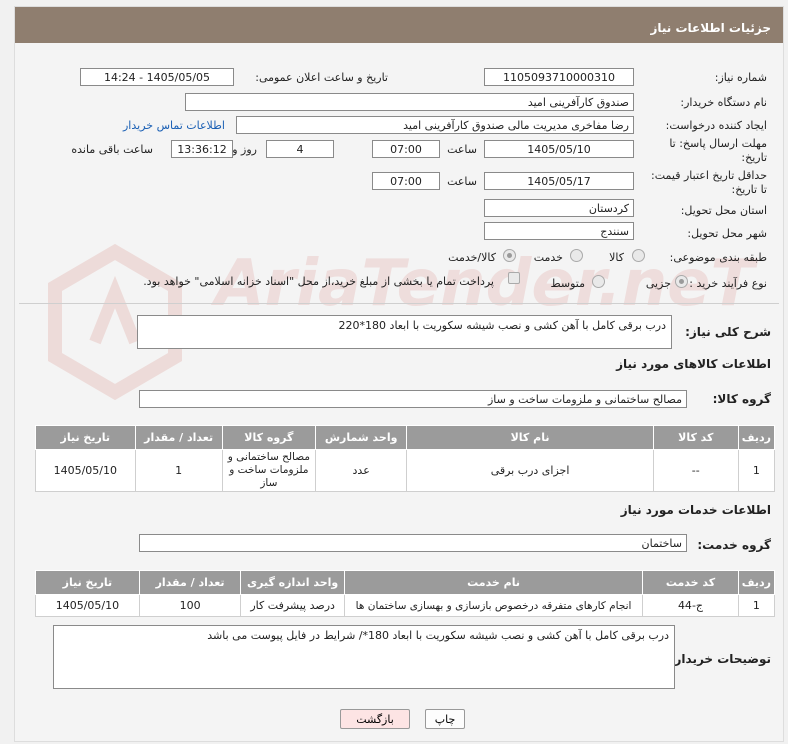 The image size is (788, 744). Describe the element at coordinates (406, 149) in the screenshot. I see `send-time-field: 07:00` at that location.